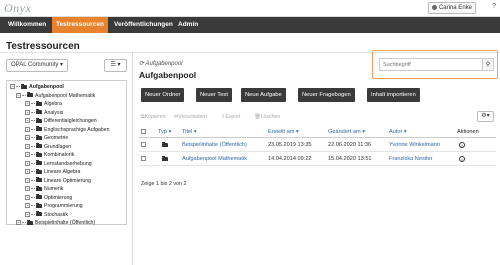 This screenshot has height=265, width=500. Describe the element at coordinates (263, 95) in the screenshot. I see `new-task-button: Neue Aufgabe` at that location.